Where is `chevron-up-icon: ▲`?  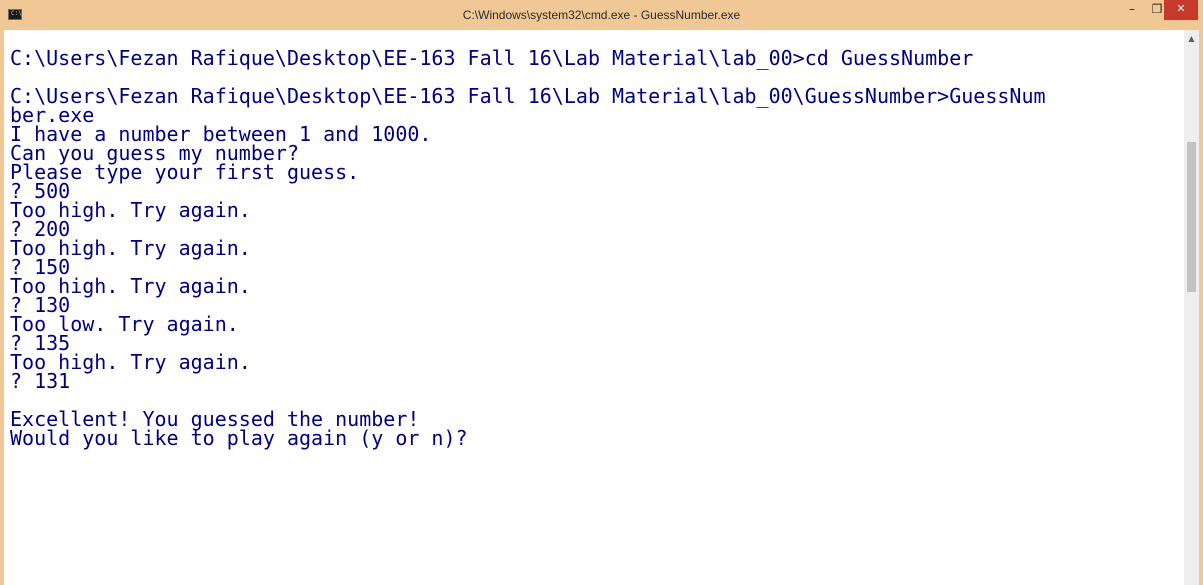
chevron-up-icon: ▲ is located at coordinates (1191, 39).